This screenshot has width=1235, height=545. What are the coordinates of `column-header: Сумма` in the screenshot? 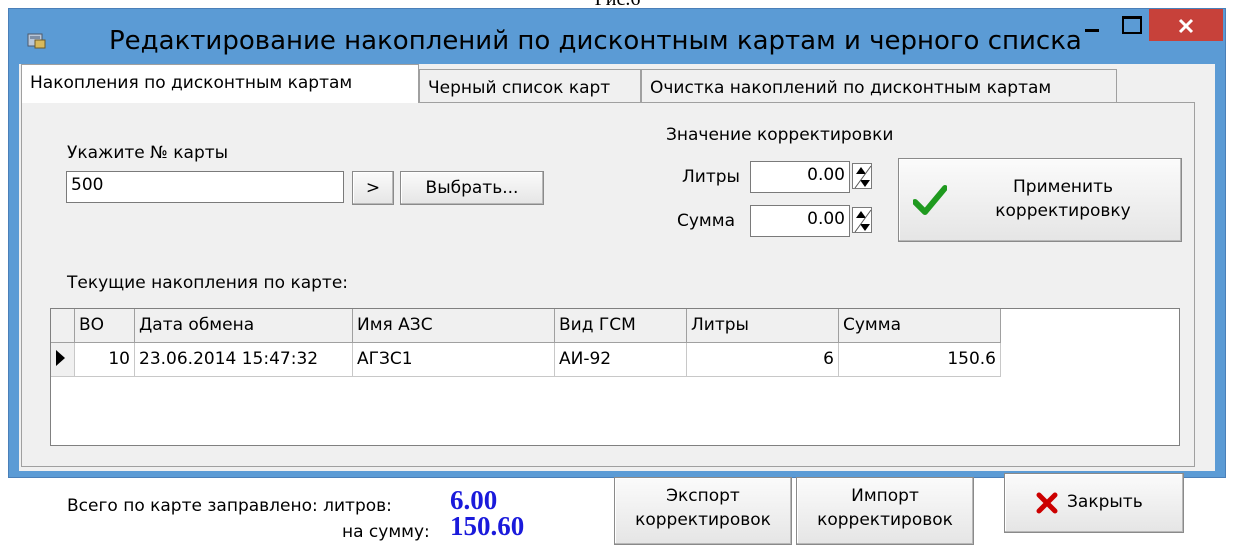 It's located at (920, 326).